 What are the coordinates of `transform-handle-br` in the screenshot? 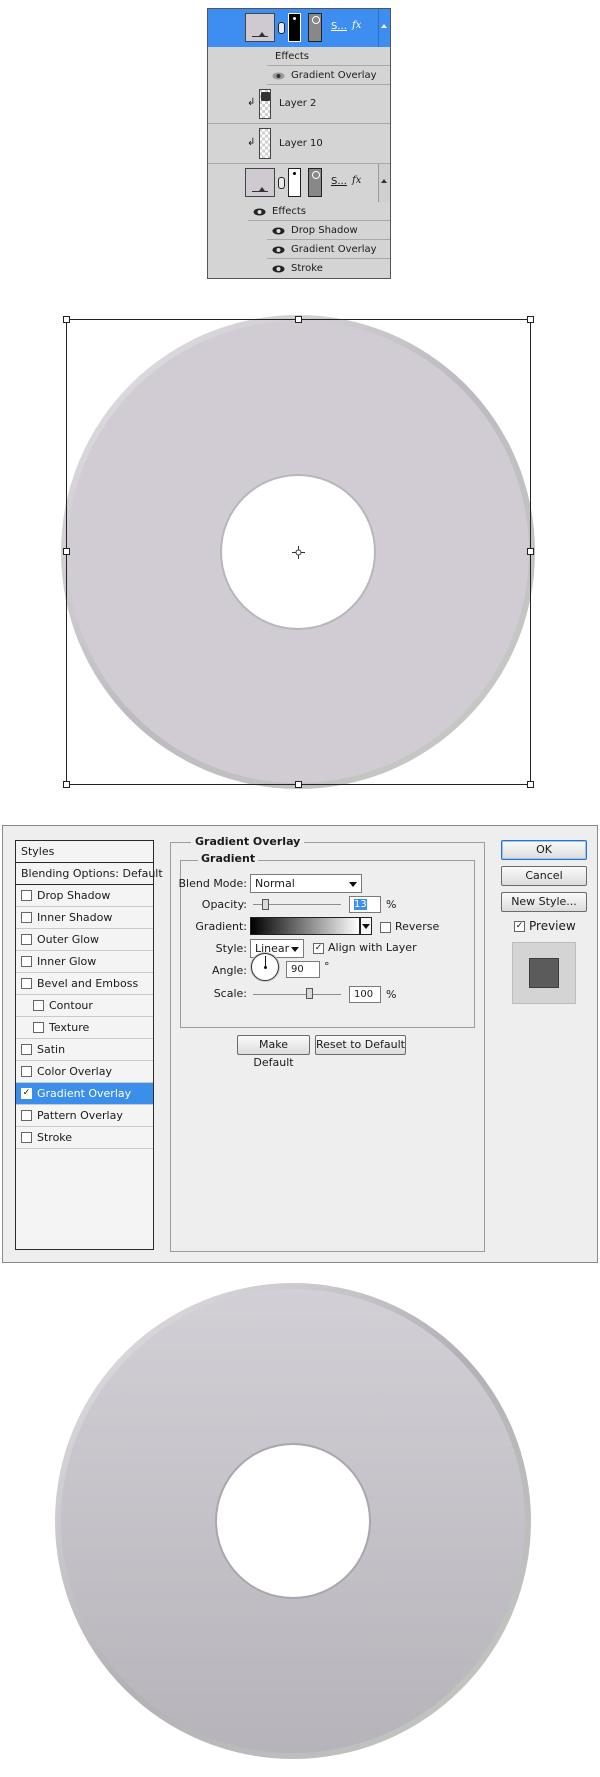 It's located at (530, 784).